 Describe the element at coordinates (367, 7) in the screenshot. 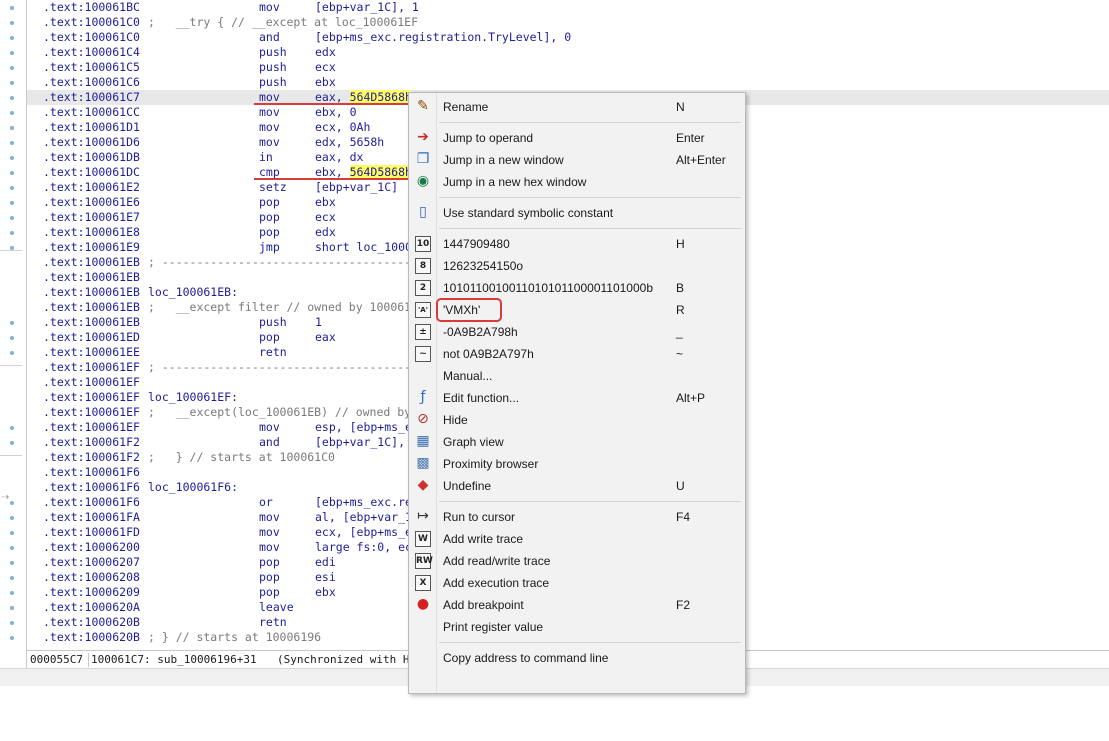

I see `line-operands: [ebp+var_1C], 1` at that location.